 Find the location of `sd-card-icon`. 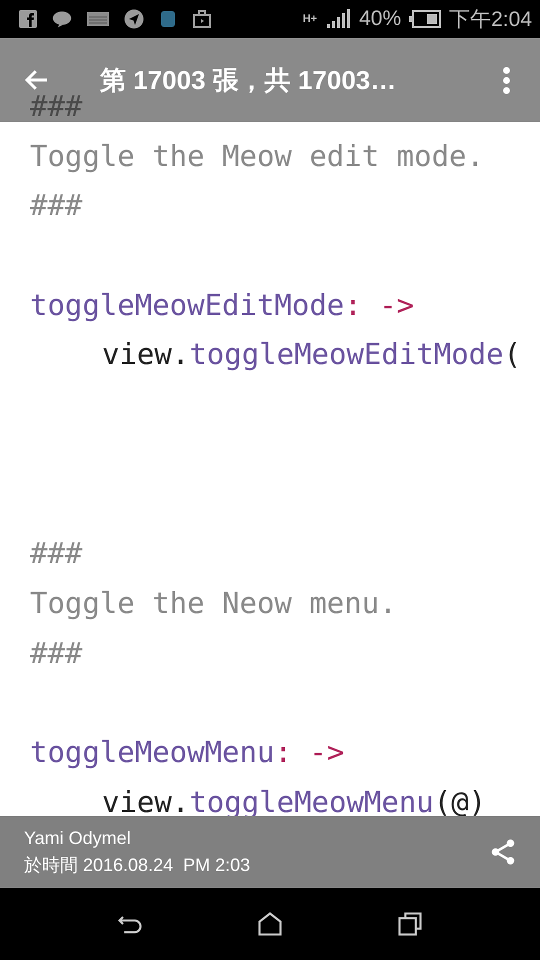

sd-card-icon is located at coordinates (168, 19).